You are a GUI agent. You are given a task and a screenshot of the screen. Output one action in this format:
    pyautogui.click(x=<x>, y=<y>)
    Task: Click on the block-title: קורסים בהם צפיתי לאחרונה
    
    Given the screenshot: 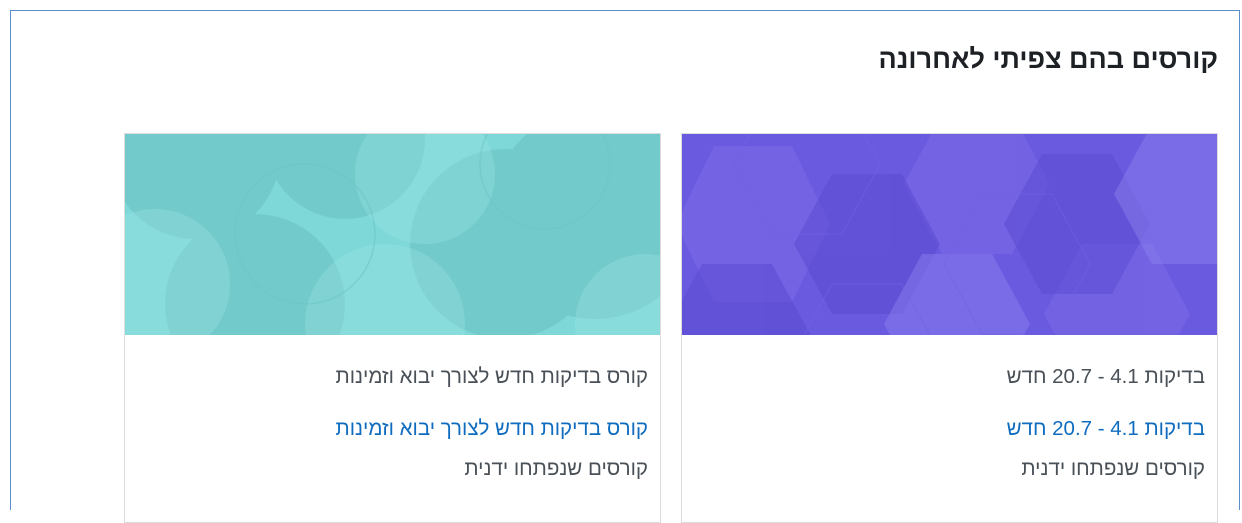 What is the action you would take?
    pyautogui.click(x=1048, y=59)
    